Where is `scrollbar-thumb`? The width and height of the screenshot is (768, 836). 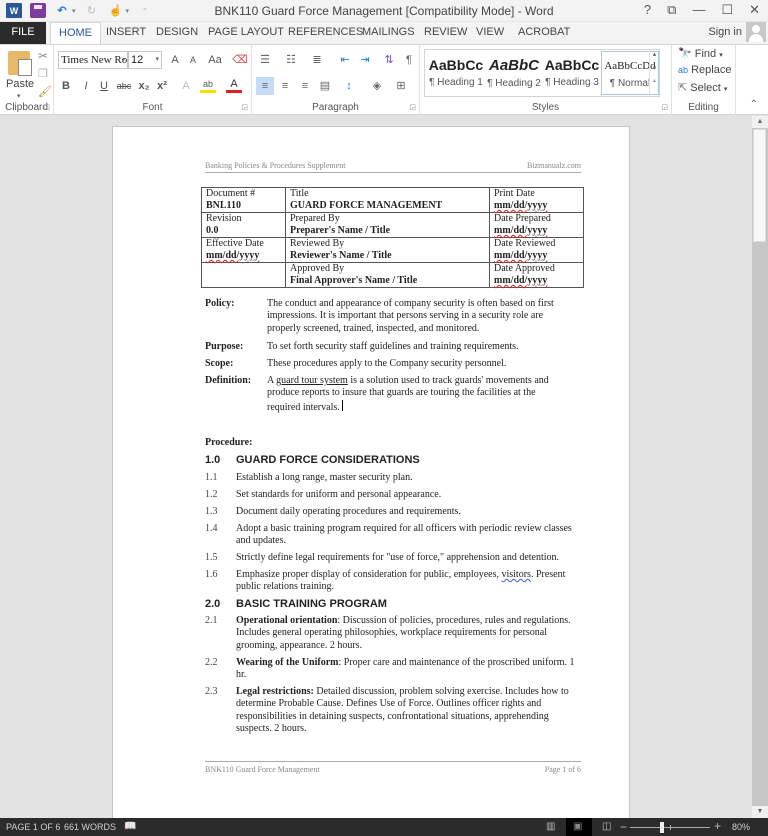 scrollbar-thumb is located at coordinates (759, 185).